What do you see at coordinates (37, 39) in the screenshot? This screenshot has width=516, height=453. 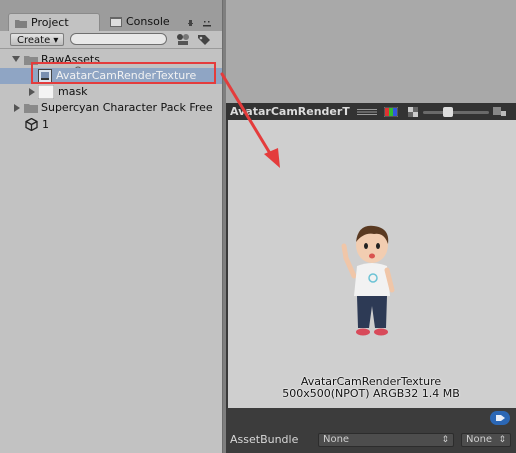 I see `create-button: Create ▾` at bounding box center [37, 39].